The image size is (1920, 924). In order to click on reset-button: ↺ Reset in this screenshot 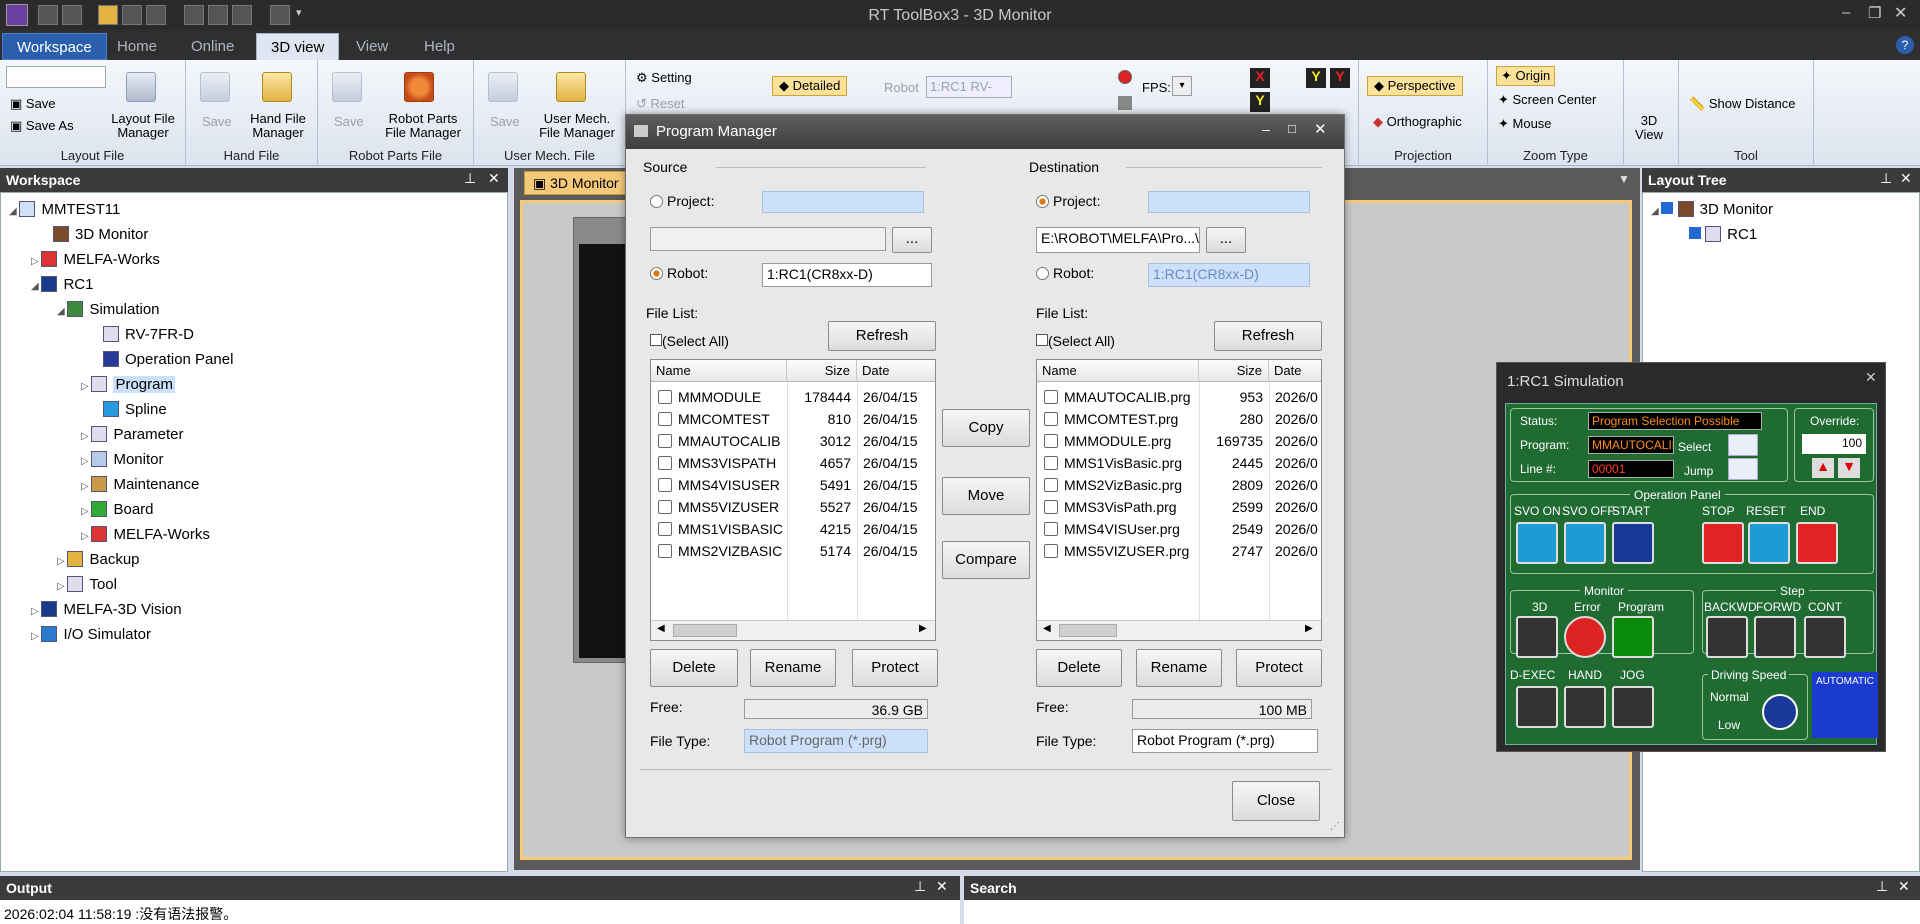, I will do `click(660, 104)`.